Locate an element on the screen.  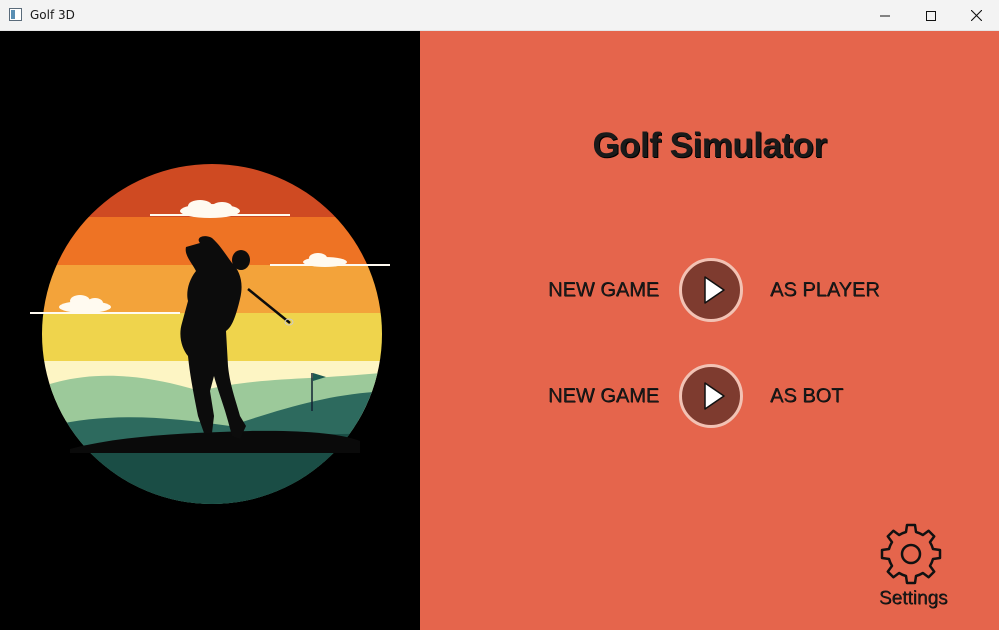
close-icon is located at coordinates (976, 15).